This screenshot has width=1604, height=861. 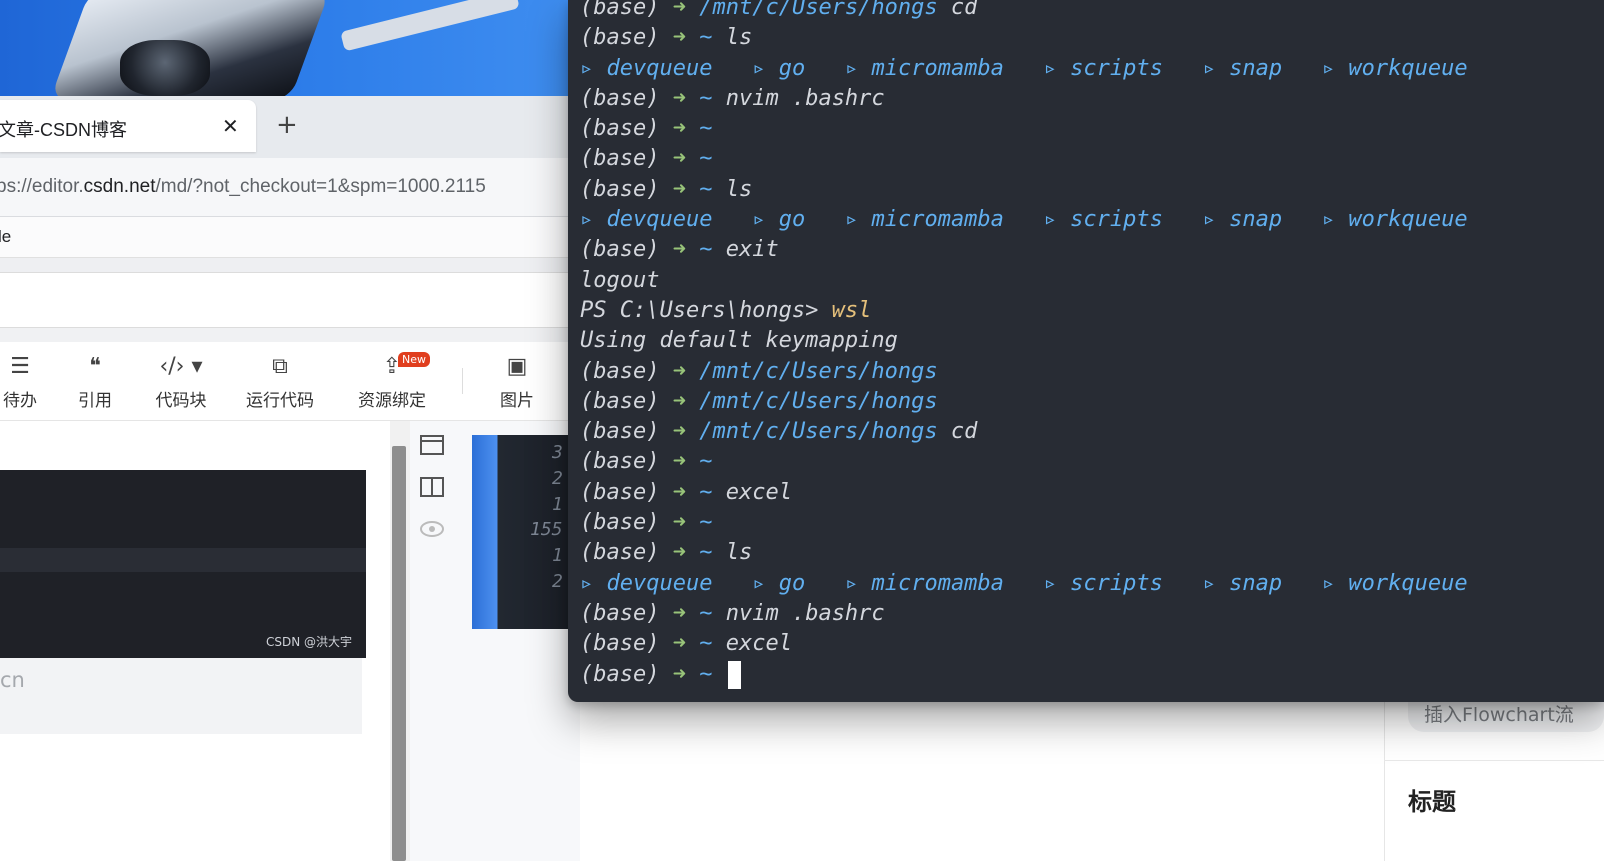 I want to click on todo-button: ☰ 待办, so click(x=20, y=381).